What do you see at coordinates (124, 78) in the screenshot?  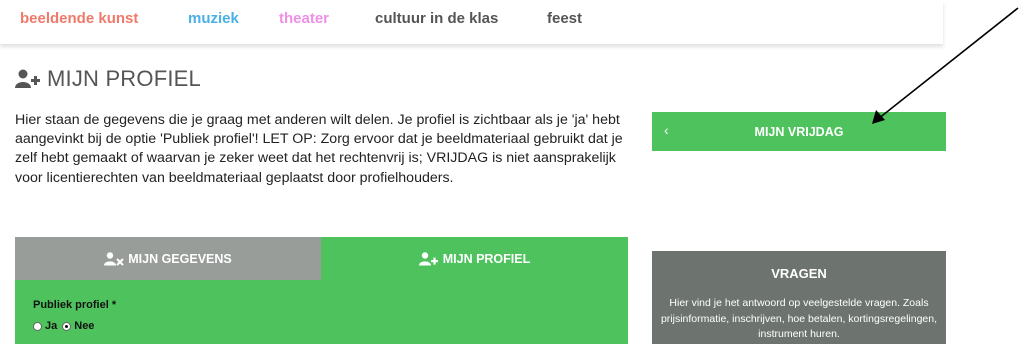 I see `page-title-text: MIJN PROFIEL` at bounding box center [124, 78].